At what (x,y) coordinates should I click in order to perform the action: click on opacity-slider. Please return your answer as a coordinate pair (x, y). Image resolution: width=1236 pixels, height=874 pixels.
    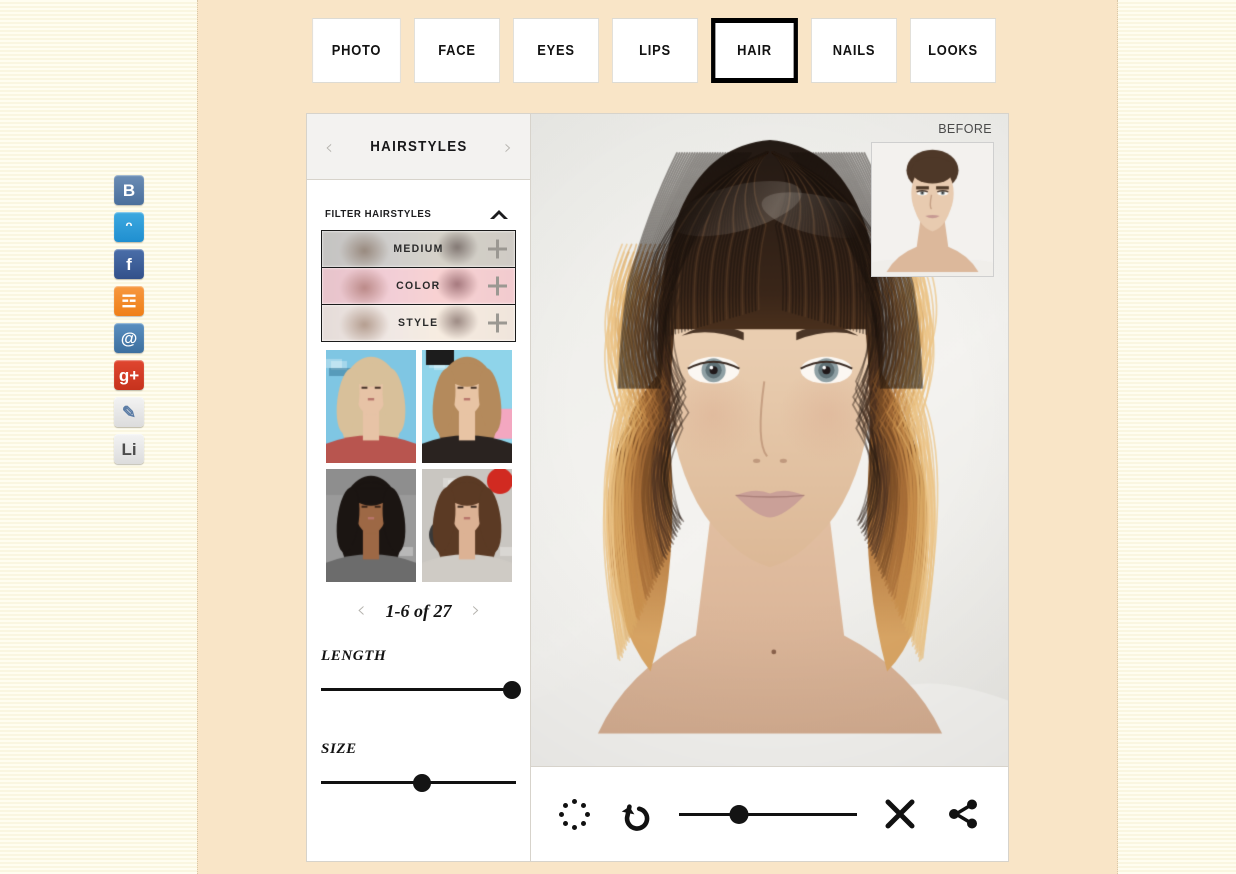
    Looking at the image, I should click on (767, 814).